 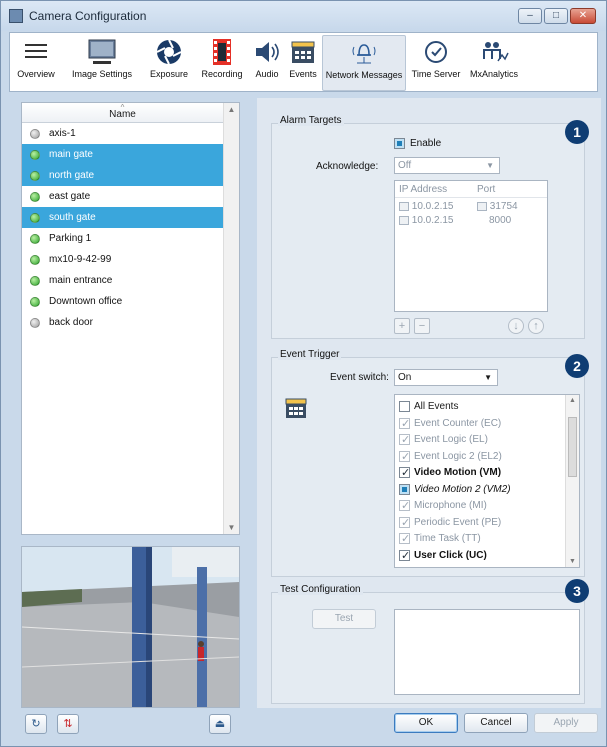 I want to click on refresh-button: ↻, so click(x=36, y=724).